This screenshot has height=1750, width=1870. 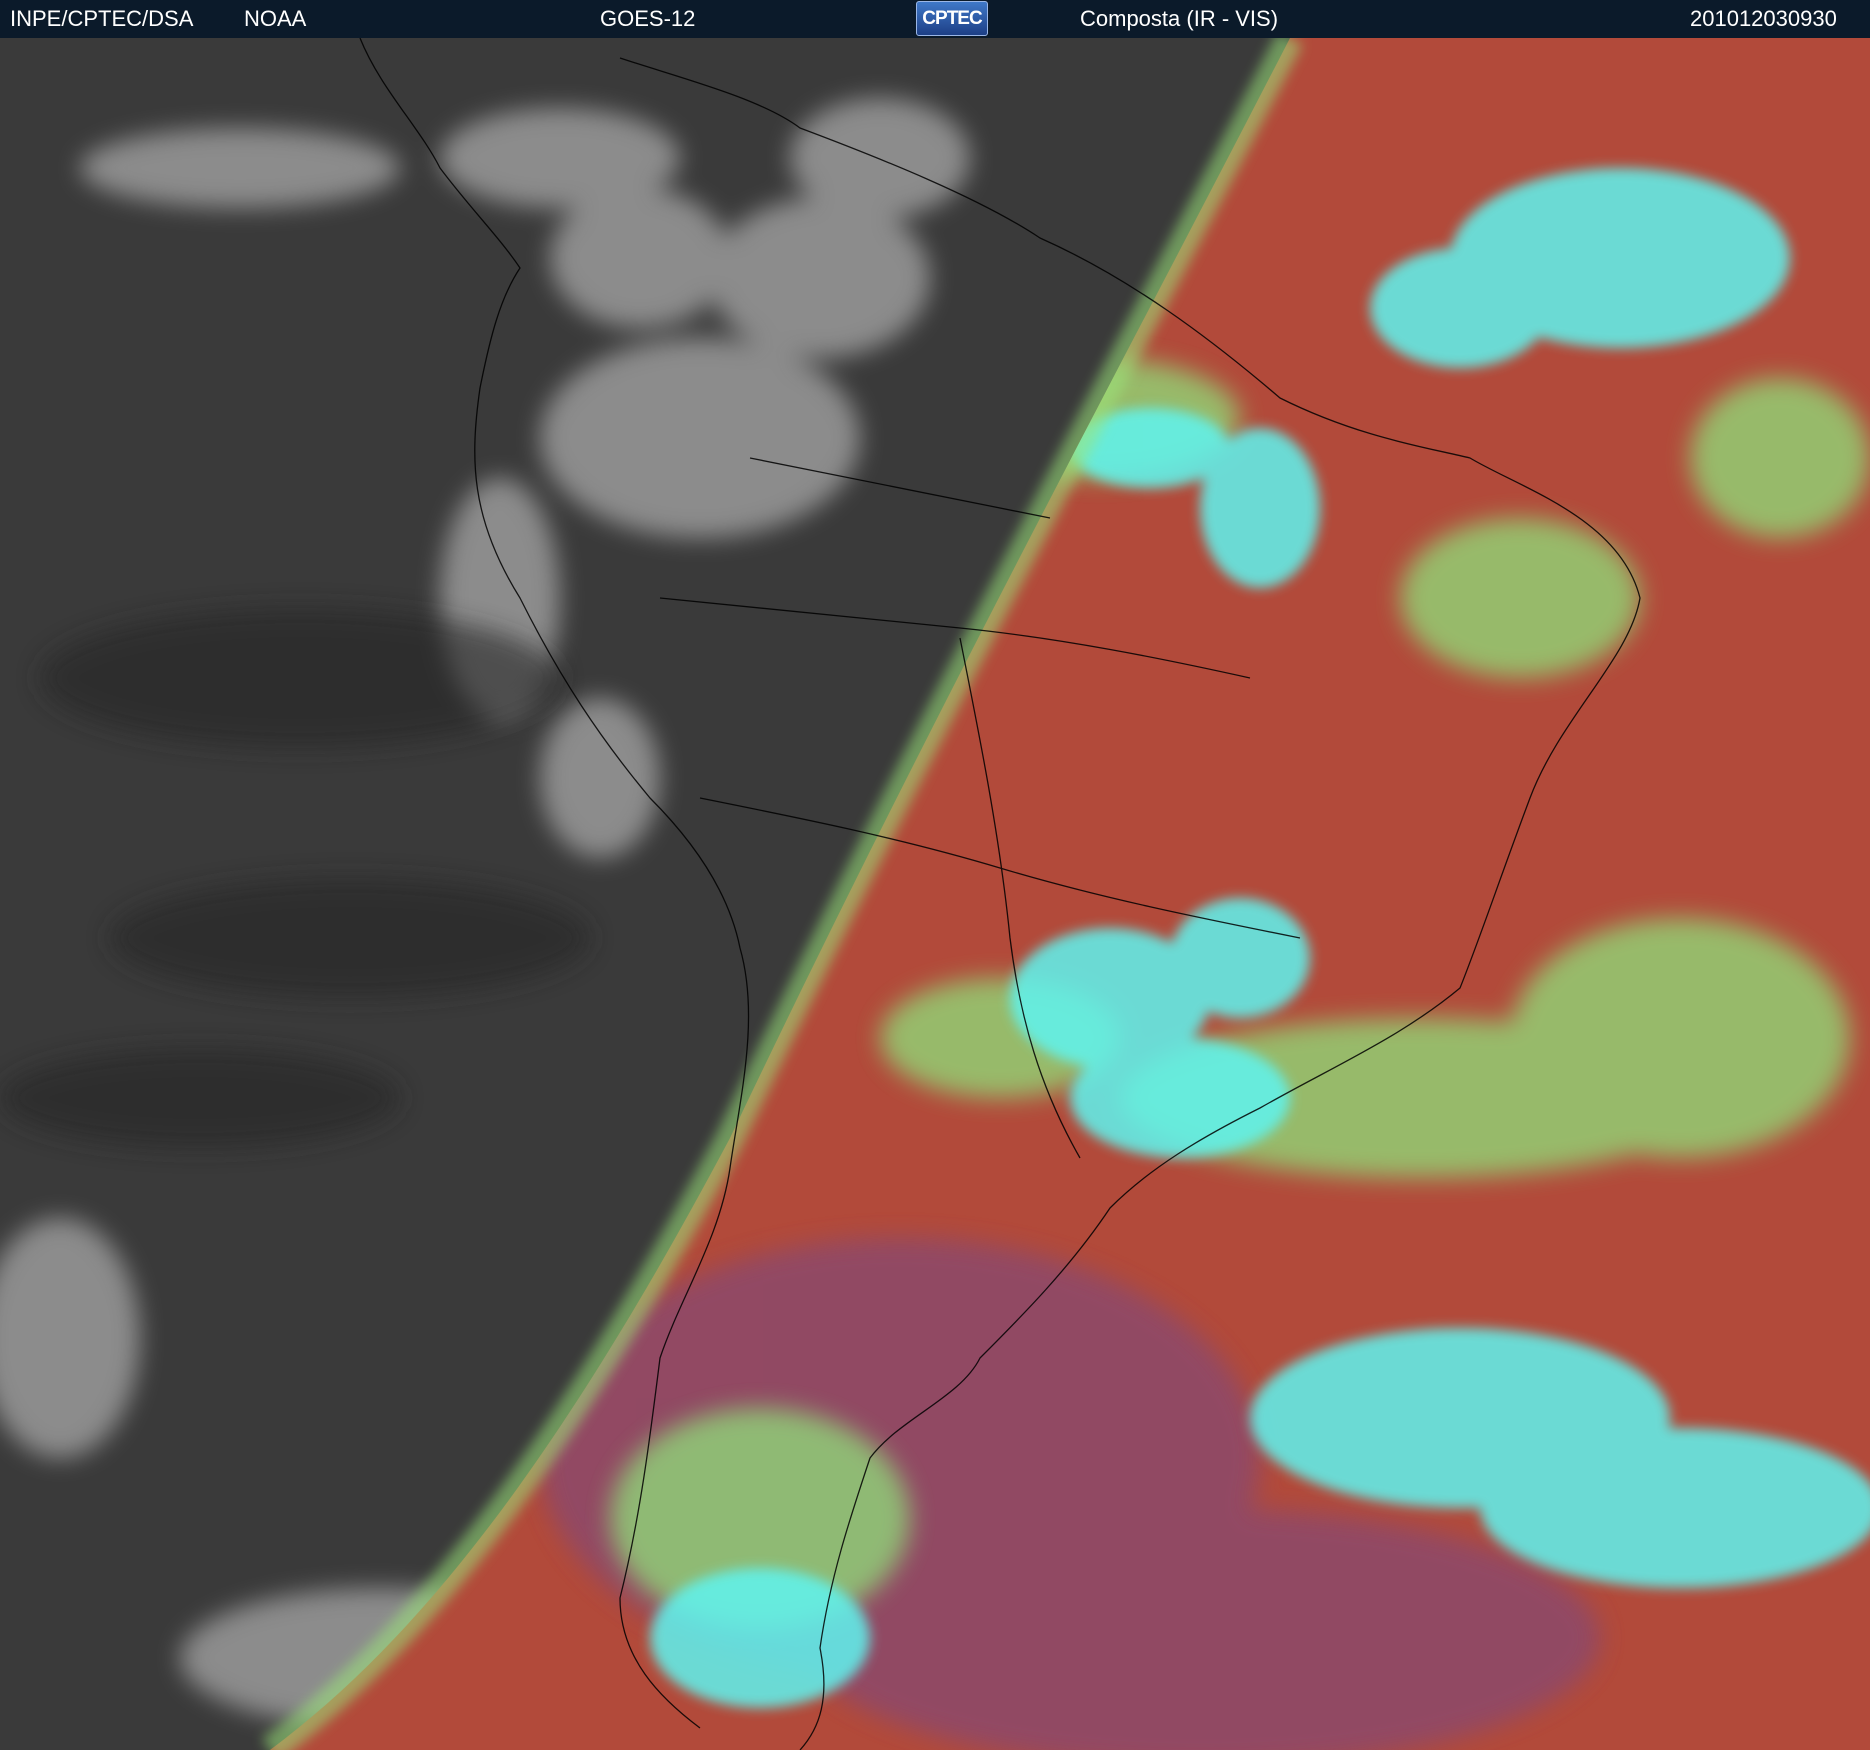 I want to click on satellite-label: GOES-12, so click(x=648, y=18).